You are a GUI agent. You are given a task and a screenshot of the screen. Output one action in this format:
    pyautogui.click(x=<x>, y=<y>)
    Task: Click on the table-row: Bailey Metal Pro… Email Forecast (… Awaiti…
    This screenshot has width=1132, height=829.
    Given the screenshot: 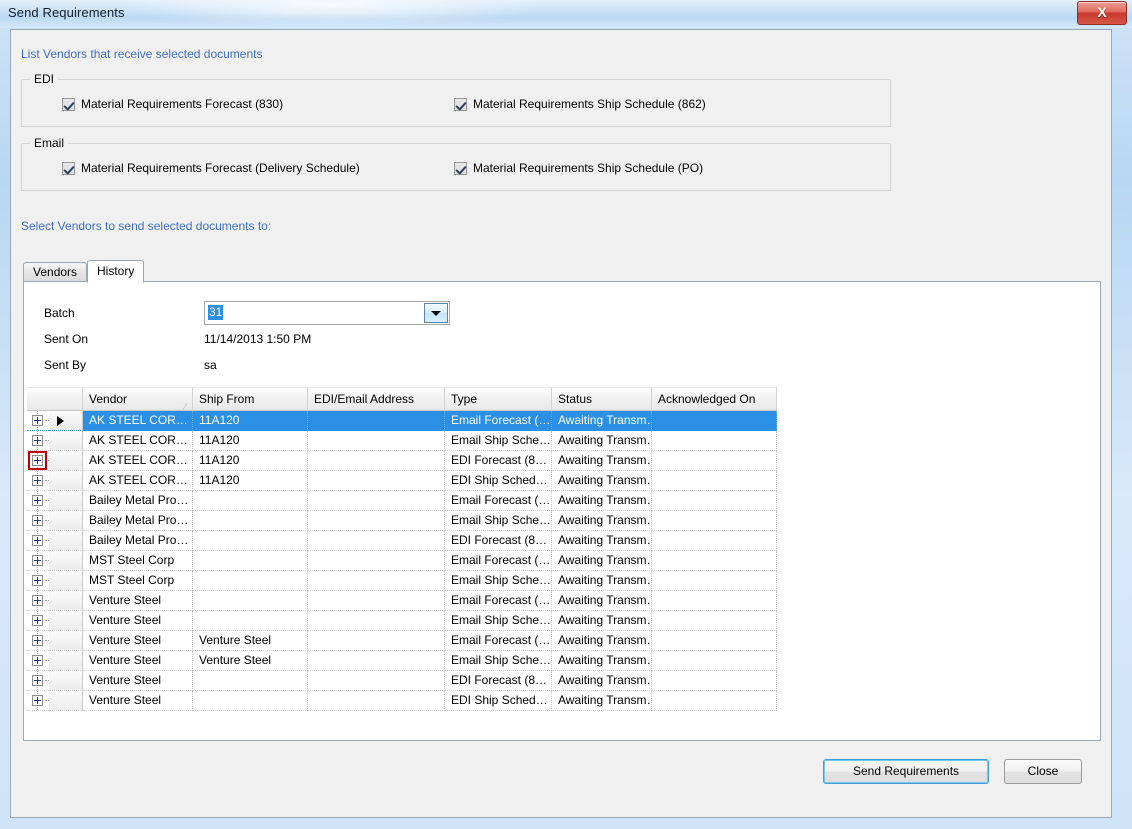 What is the action you would take?
    pyautogui.click(x=418, y=501)
    